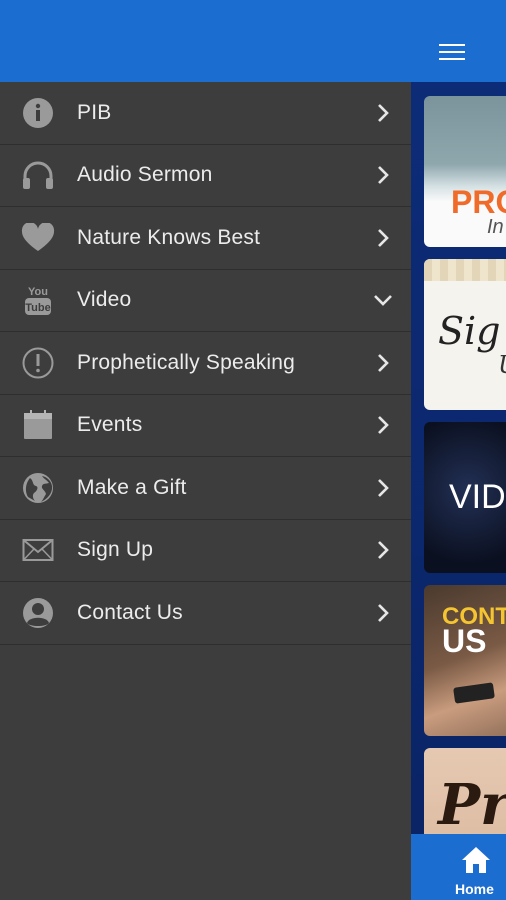 The width and height of the screenshot is (506, 900). Describe the element at coordinates (205, 488) in the screenshot. I see `menu-item-make-a-gift: Make a Gift` at that location.